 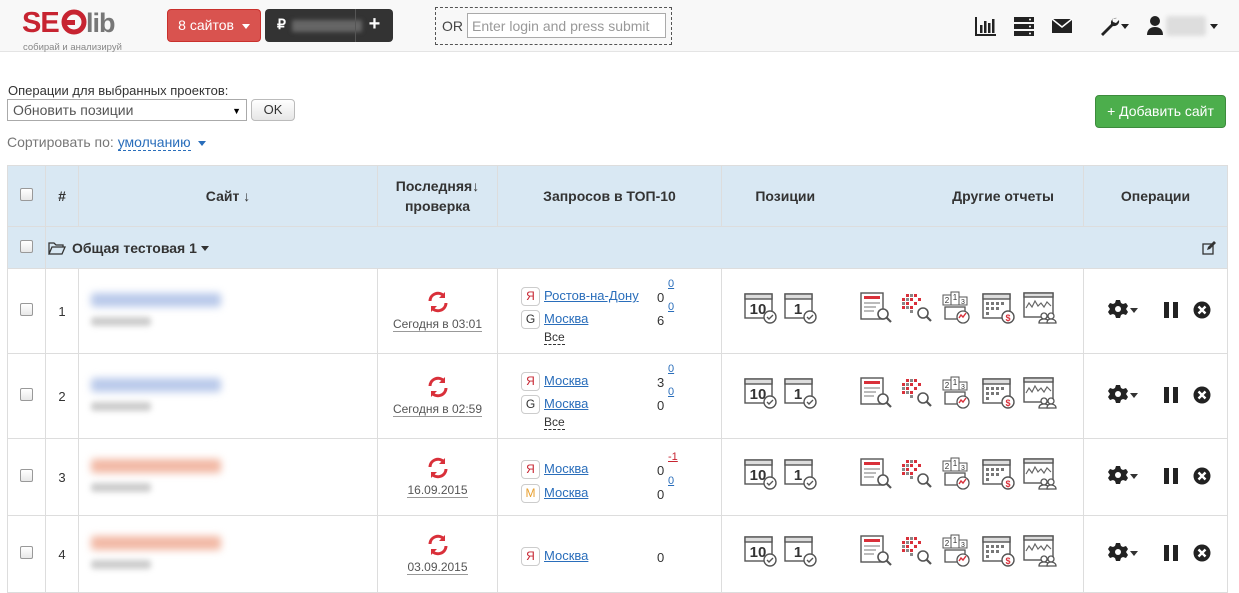 What do you see at coordinates (127, 110) in the screenshot?
I see `operations-select: Обновить позиции ▼` at bounding box center [127, 110].